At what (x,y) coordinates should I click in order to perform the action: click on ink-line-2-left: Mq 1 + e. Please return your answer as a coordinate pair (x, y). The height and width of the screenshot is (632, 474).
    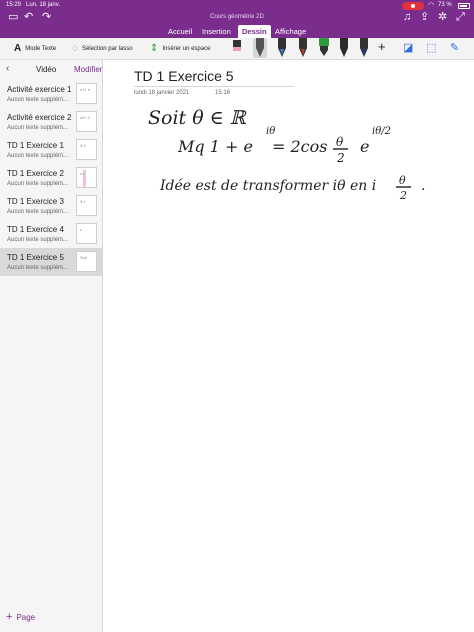
    Looking at the image, I should click on (215, 146).